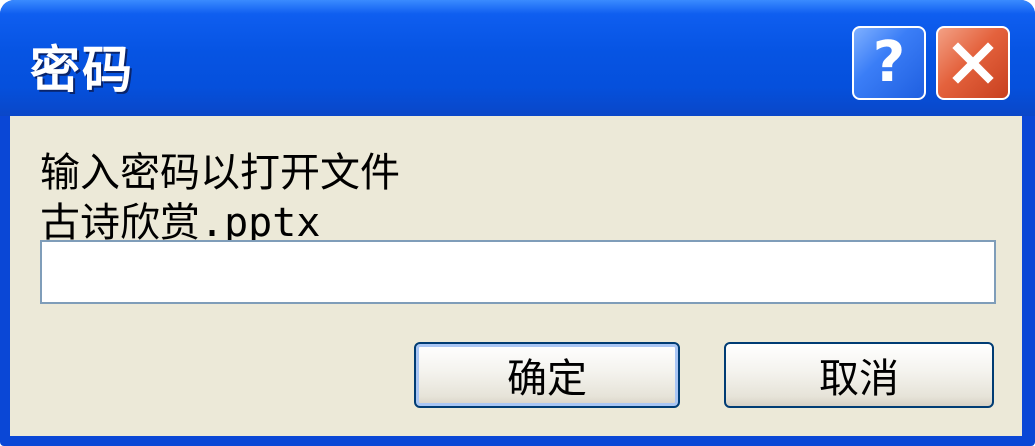 This screenshot has width=1035, height=446. I want to click on password-input, so click(518, 272).